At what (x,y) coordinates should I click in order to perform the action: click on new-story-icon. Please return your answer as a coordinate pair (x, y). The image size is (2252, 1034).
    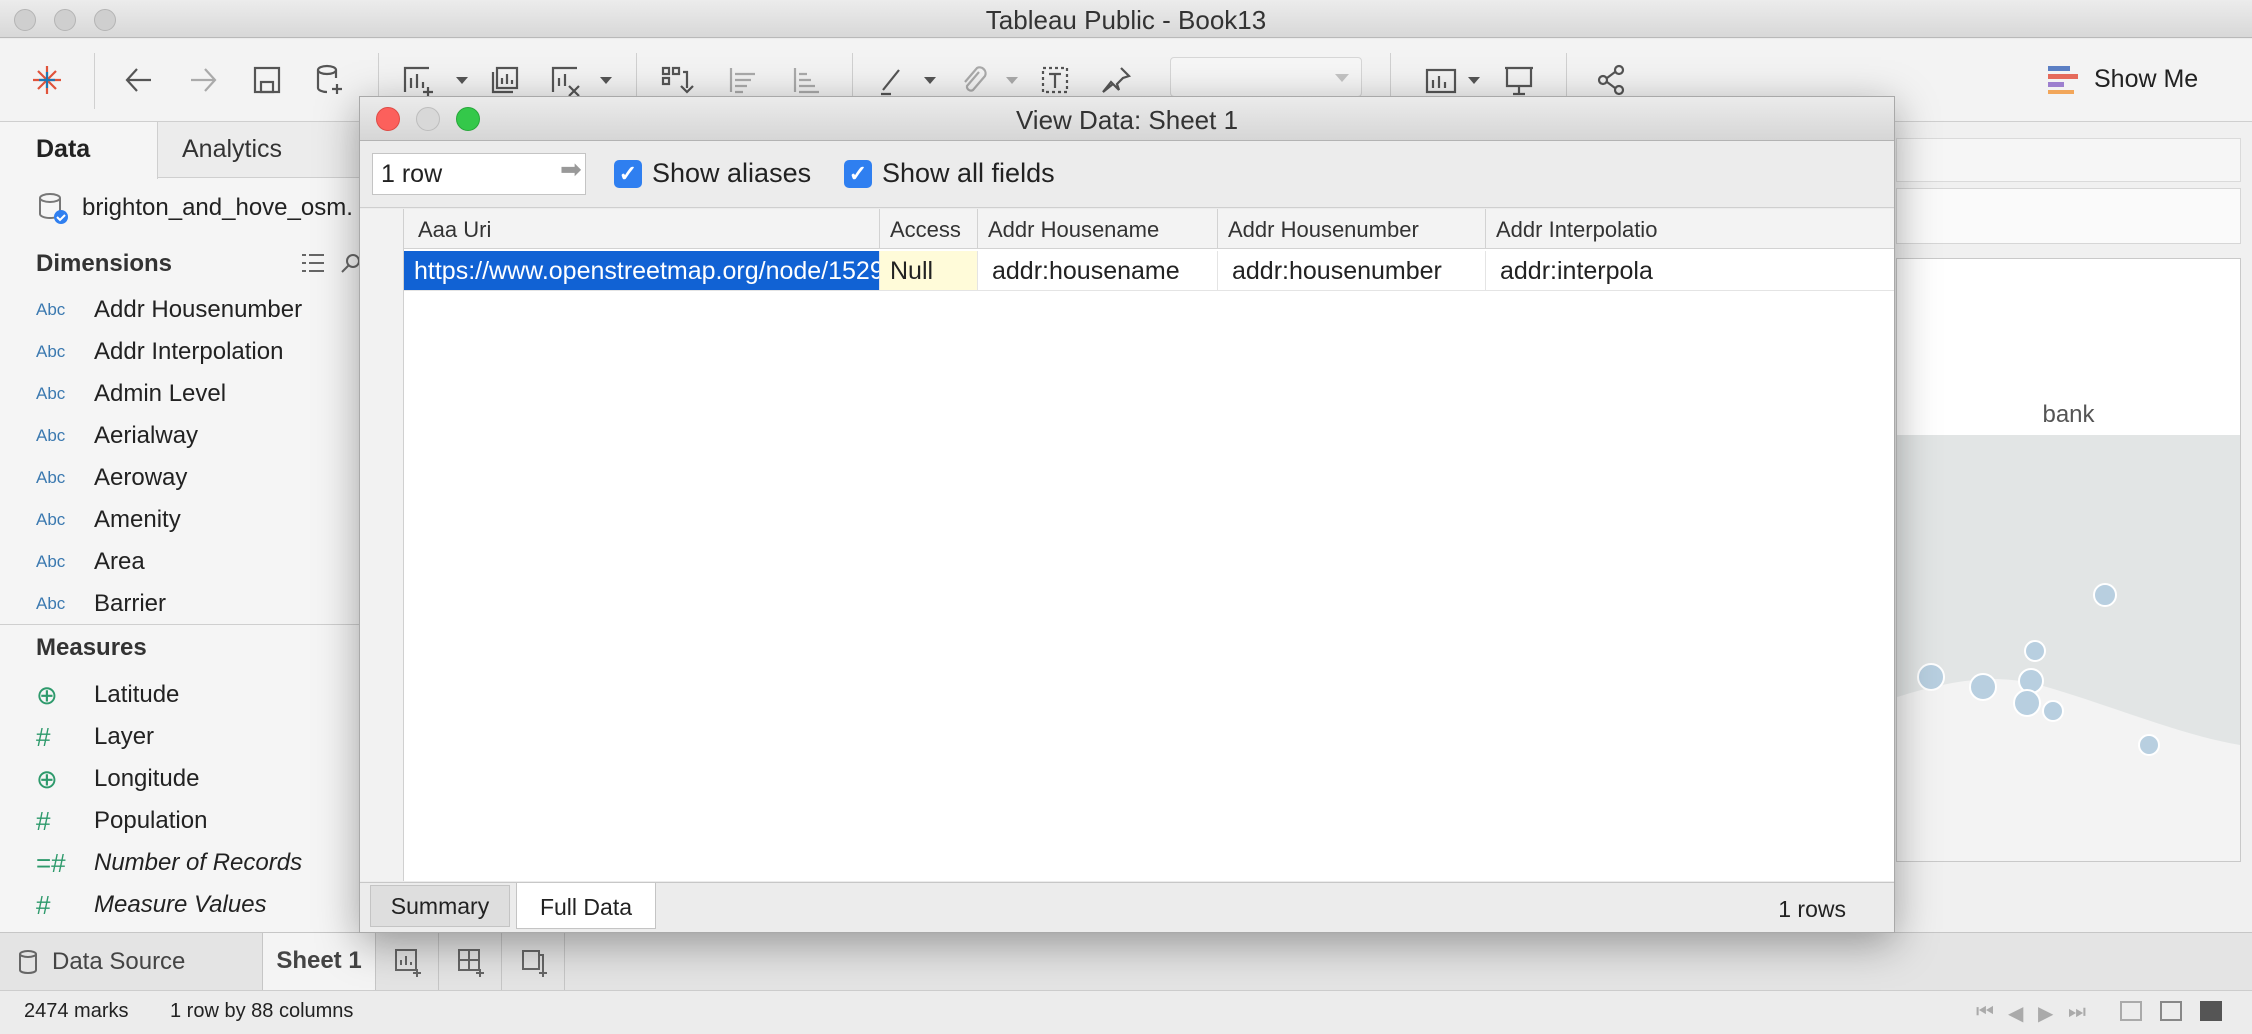
    Looking at the image, I should click on (534, 961).